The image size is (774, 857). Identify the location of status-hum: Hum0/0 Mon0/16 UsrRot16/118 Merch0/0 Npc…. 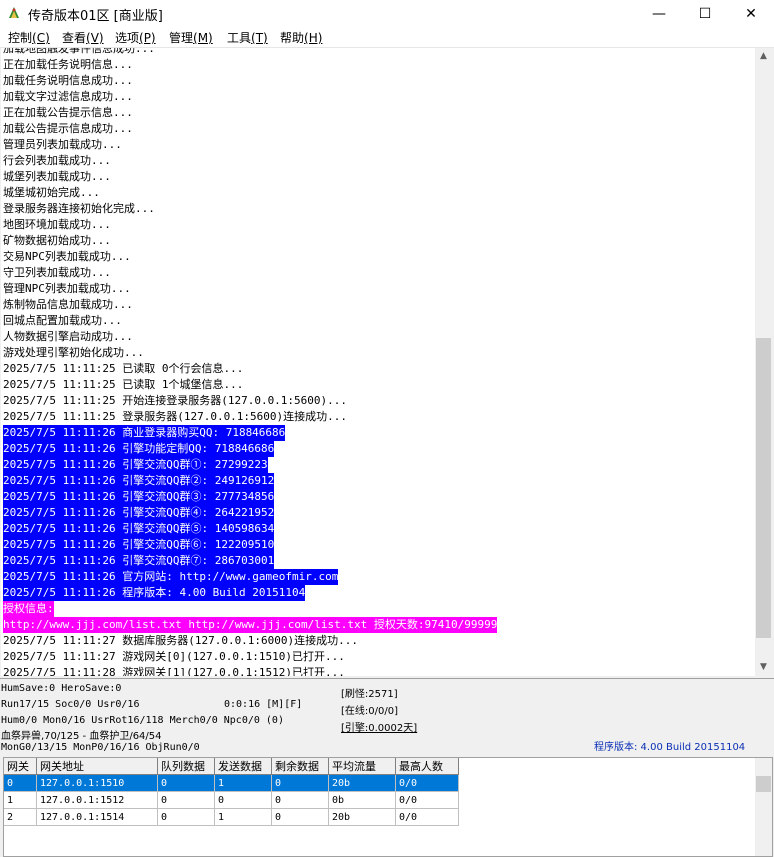
(142, 720).